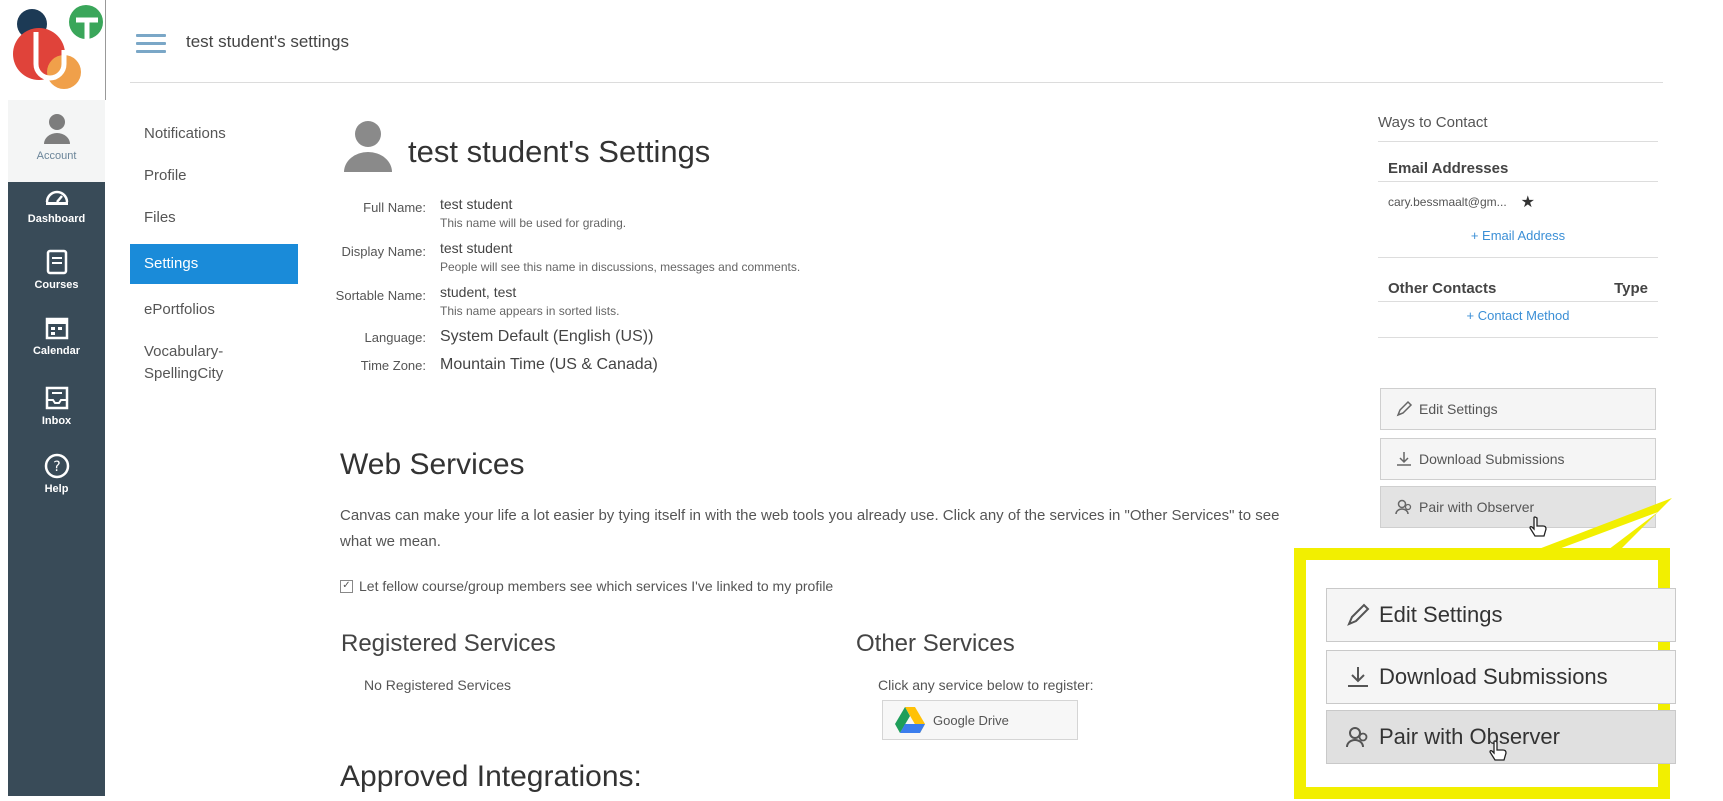 Image resolution: width=1723 pixels, height=801 pixels. Describe the element at coordinates (1518, 128) in the screenshot. I see `ways-to-contact-title: Ways to Contact` at that location.